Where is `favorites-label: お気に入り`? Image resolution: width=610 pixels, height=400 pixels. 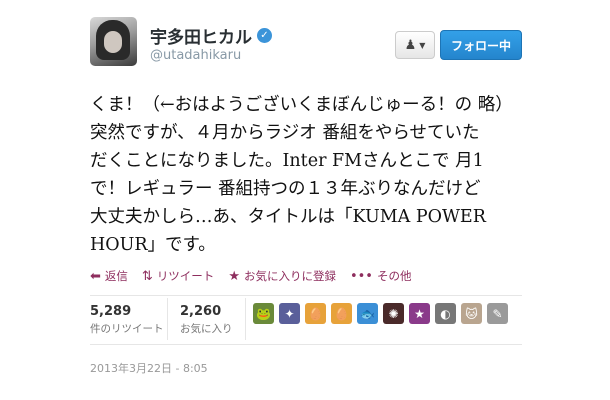 favorites-label: お気に入り is located at coordinates (206, 329).